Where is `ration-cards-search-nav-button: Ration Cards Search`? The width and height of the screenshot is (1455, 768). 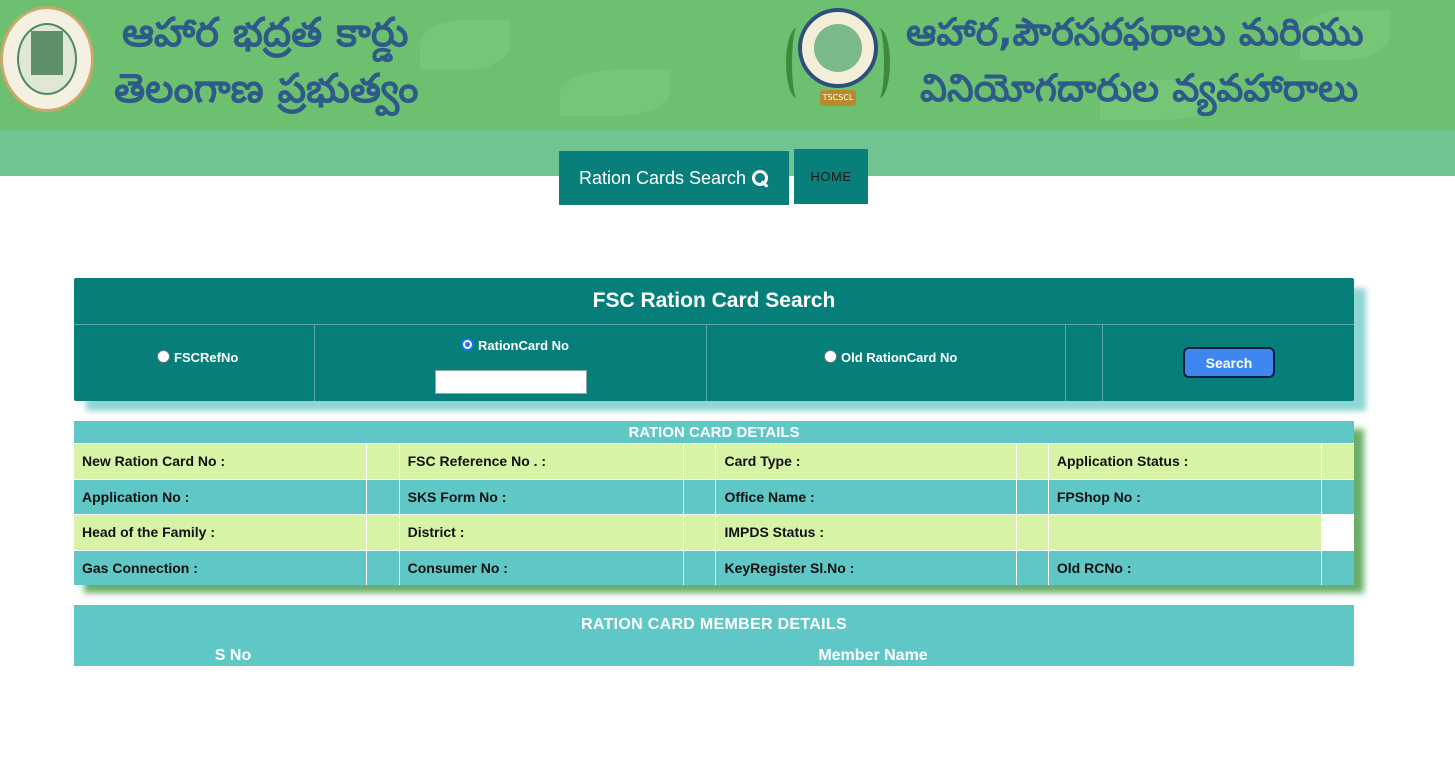 ration-cards-search-nav-button: Ration Cards Search is located at coordinates (674, 178).